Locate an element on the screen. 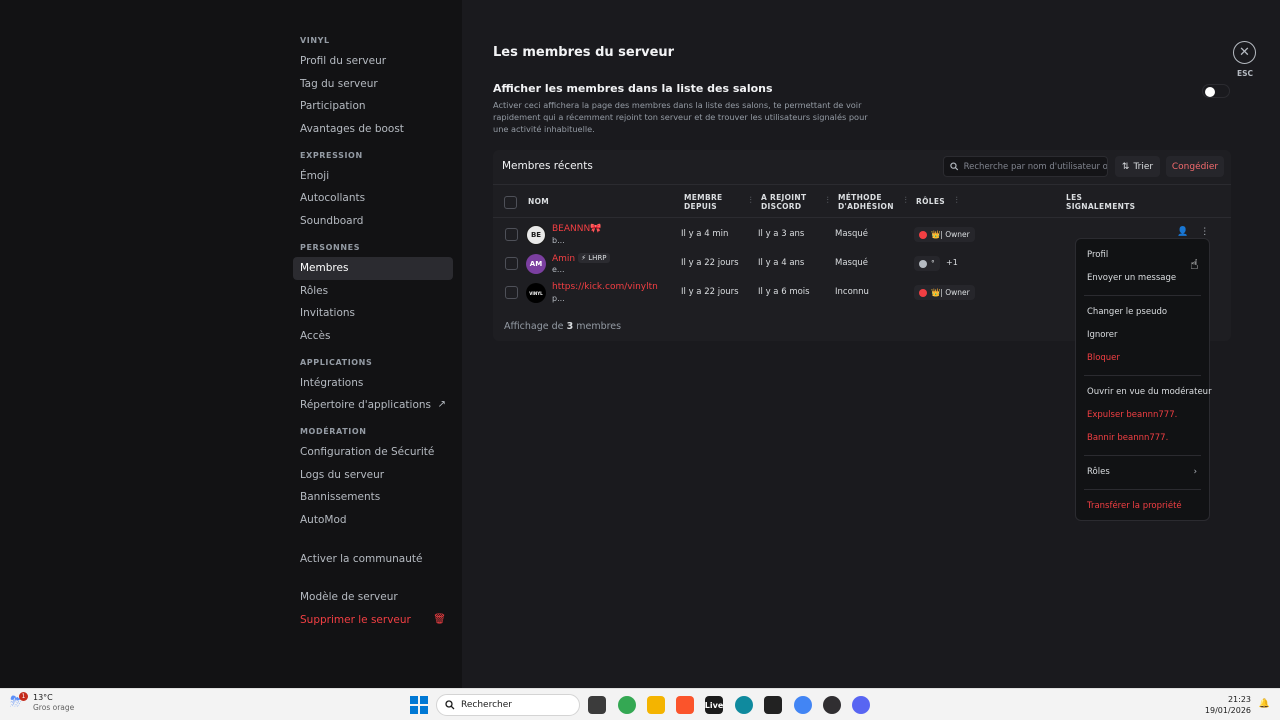 The height and width of the screenshot is (720, 1280). sidebar-divider is located at coordinates (376, 577).